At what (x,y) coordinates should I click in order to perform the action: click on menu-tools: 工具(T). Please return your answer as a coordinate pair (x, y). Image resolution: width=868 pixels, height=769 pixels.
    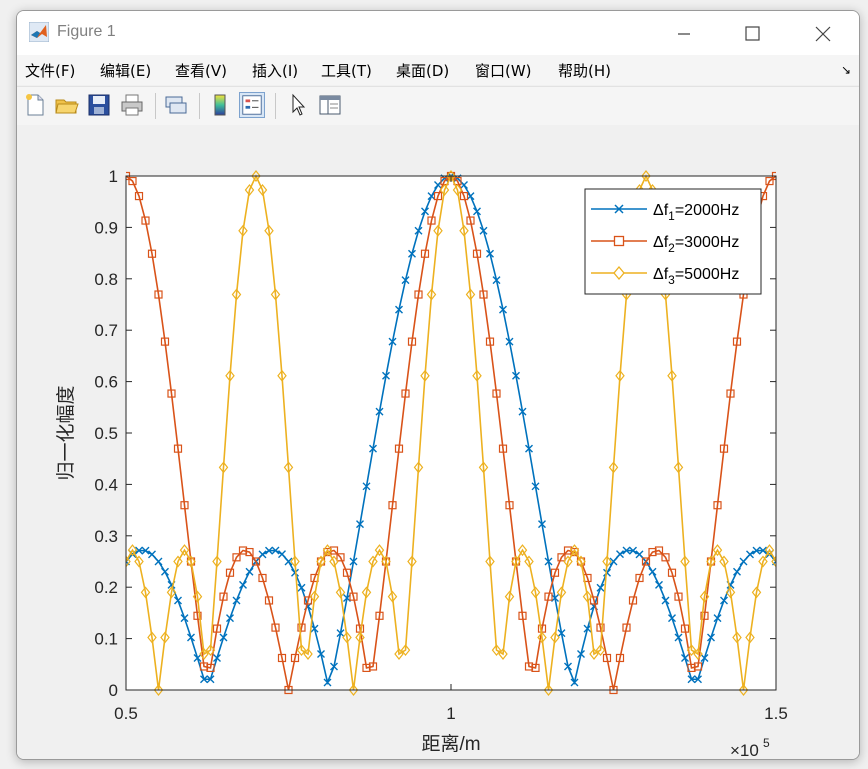
    Looking at the image, I should click on (346, 70).